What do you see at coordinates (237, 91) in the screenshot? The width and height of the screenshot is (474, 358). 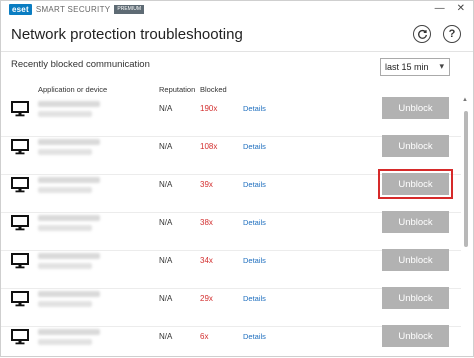 I see `table-header: Application or device Reputation Blocked` at bounding box center [237, 91].